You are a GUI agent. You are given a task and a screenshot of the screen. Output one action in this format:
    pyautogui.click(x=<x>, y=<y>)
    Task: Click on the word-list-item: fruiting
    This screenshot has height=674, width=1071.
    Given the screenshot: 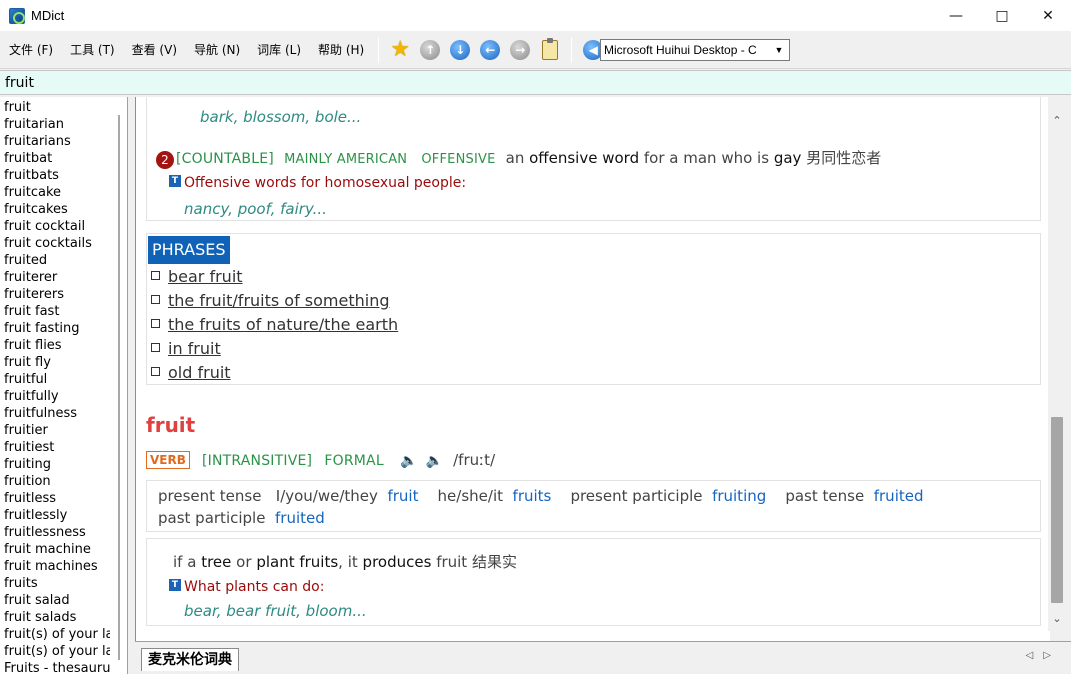 What is the action you would take?
    pyautogui.click(x=57, y=464)
    